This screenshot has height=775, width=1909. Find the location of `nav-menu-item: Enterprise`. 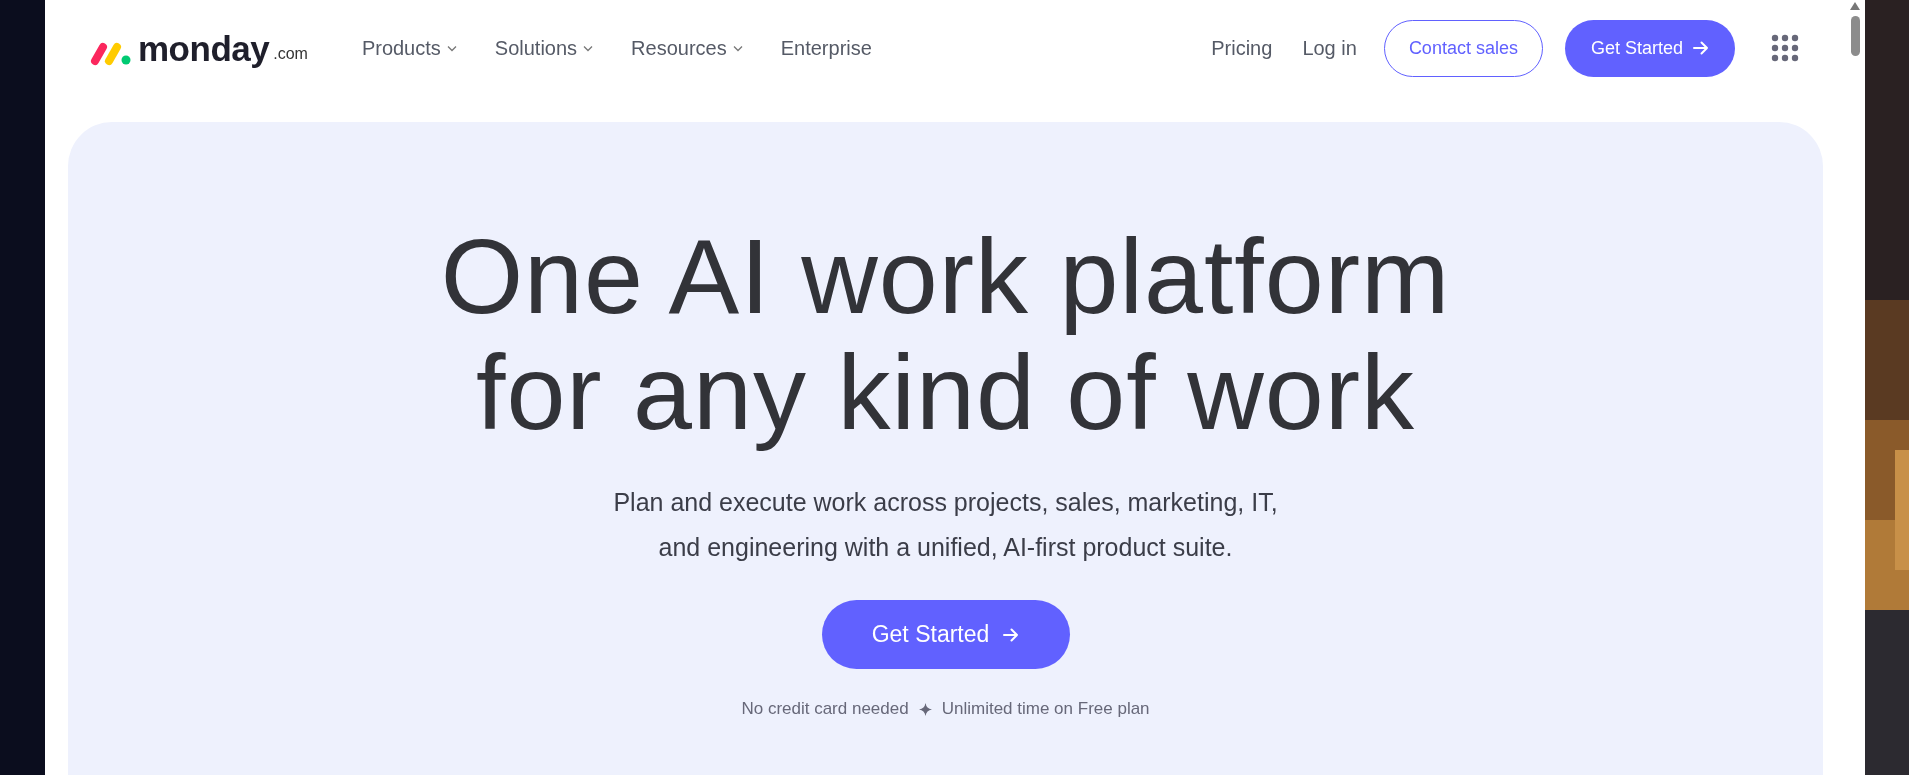

nav-menu-item: Enterprise is located at coordinates (826, 48).